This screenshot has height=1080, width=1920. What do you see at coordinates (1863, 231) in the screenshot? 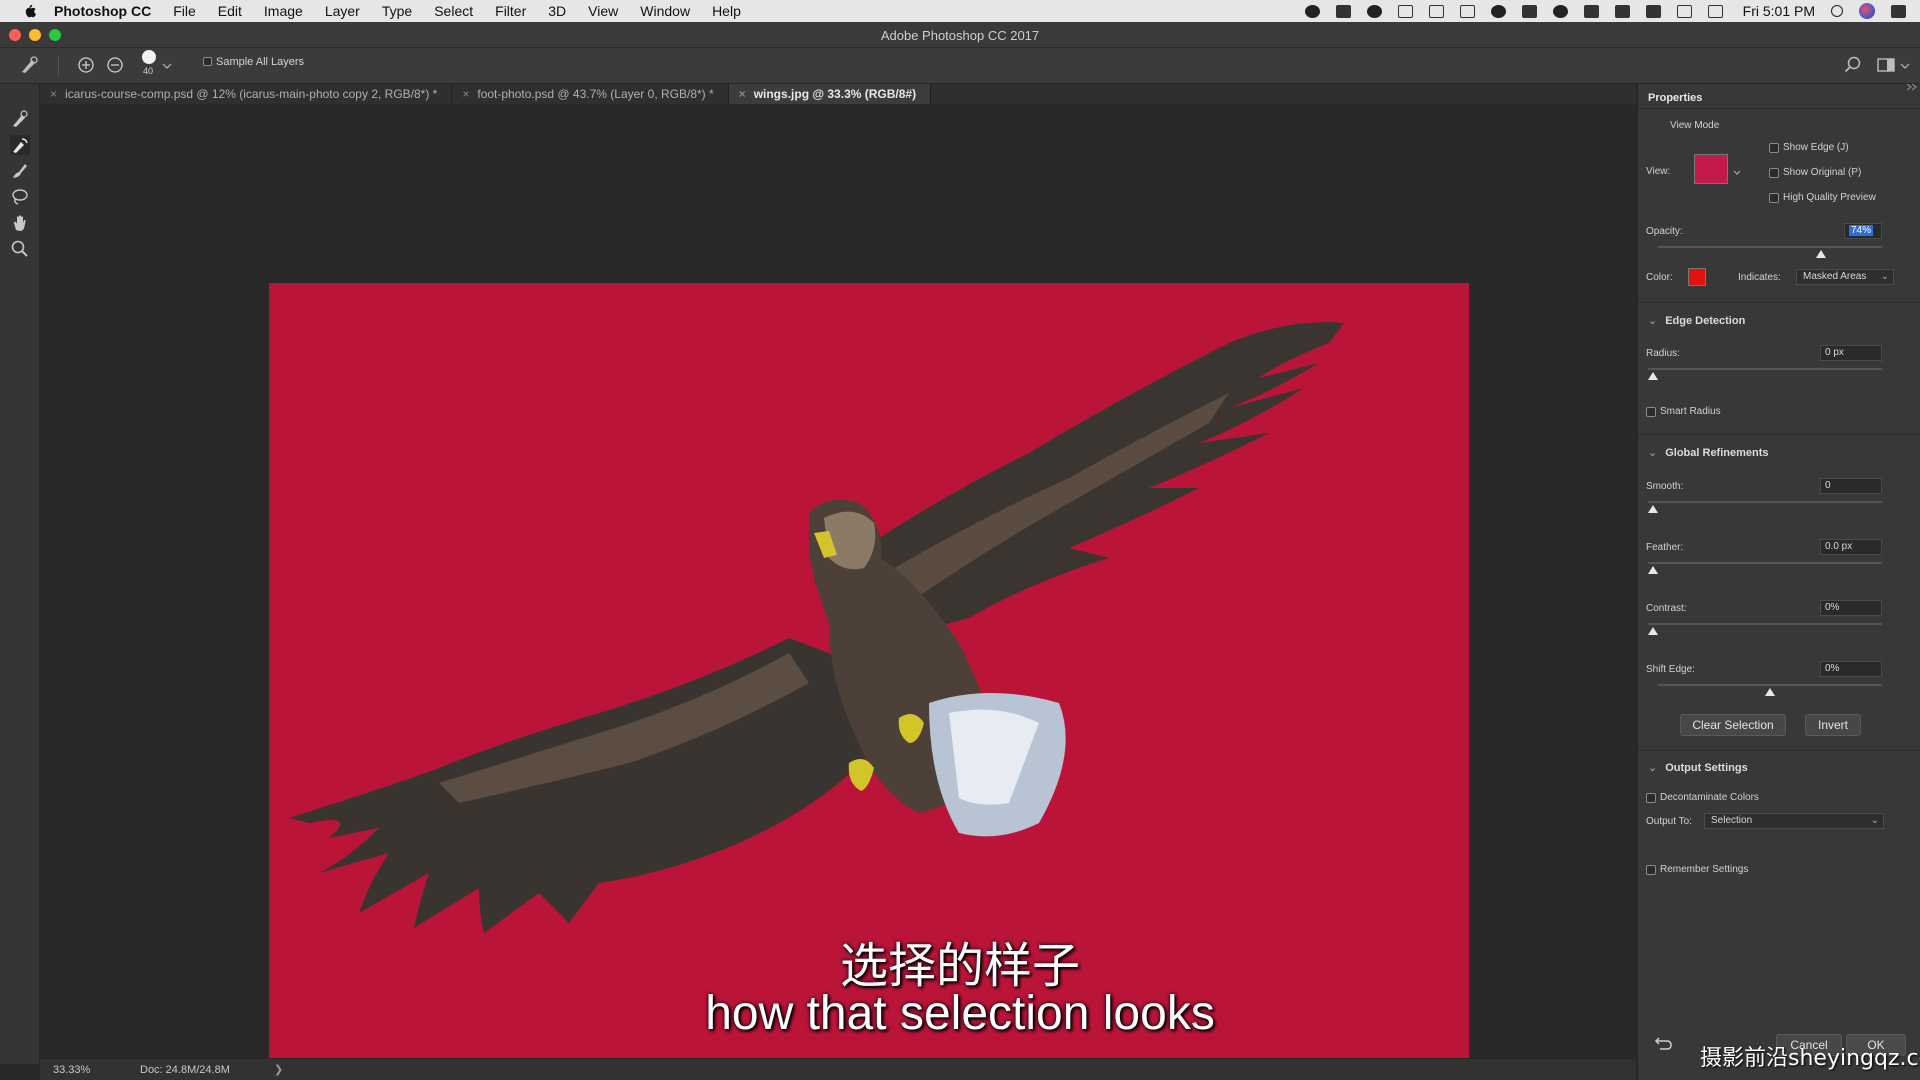
I see `opacity-field: 74%` at bounding box center [1863, 231].